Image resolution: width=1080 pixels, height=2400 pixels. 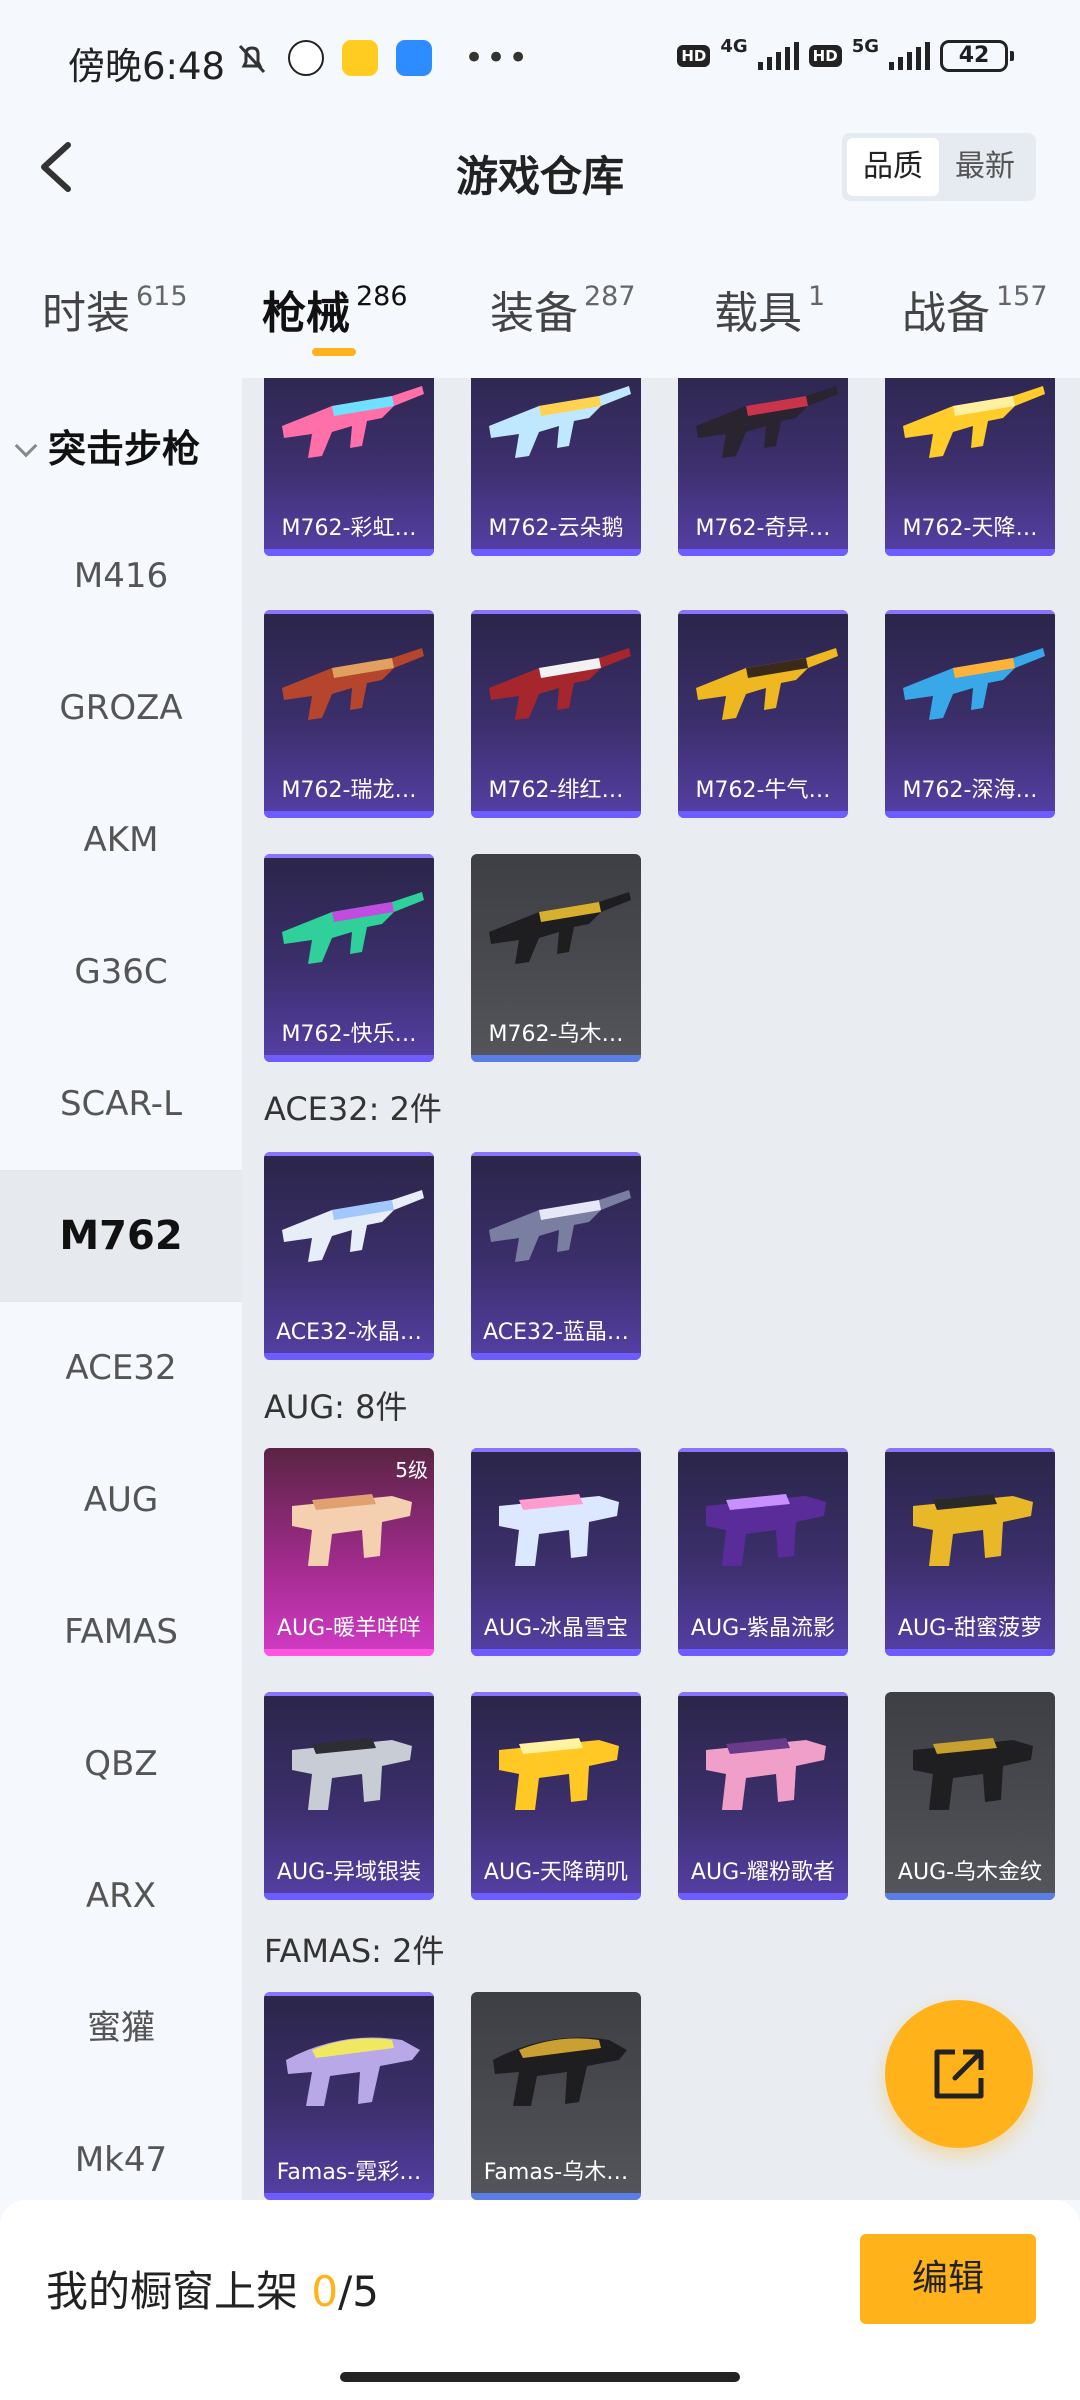 I want to click on skin-level-badge: 5级, so click(x=411, y=1470).